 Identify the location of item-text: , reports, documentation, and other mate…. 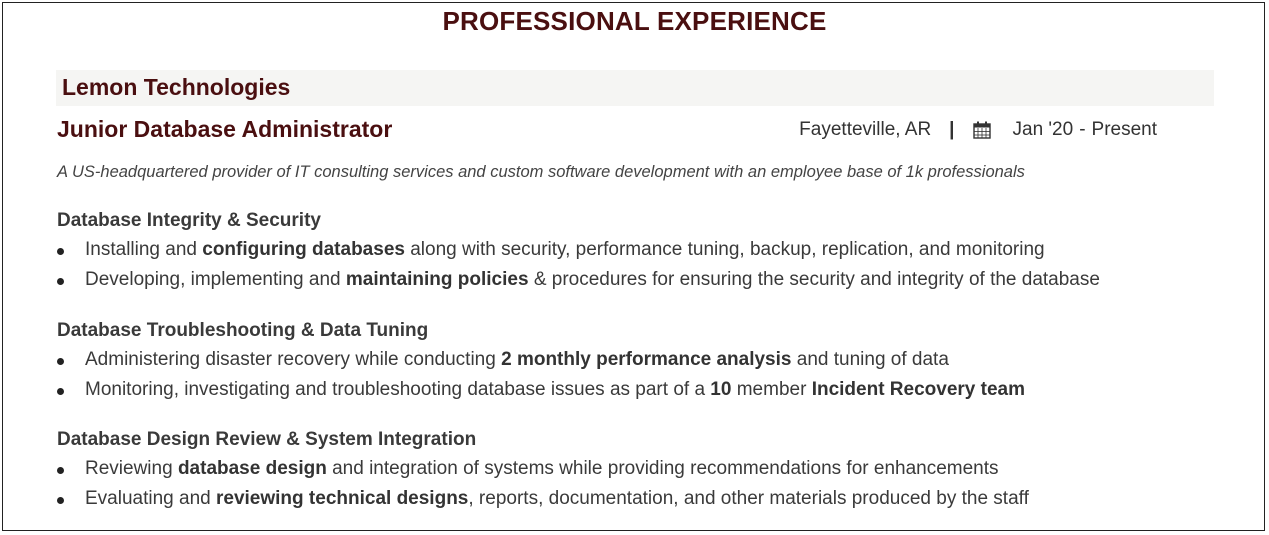
(748, 498).